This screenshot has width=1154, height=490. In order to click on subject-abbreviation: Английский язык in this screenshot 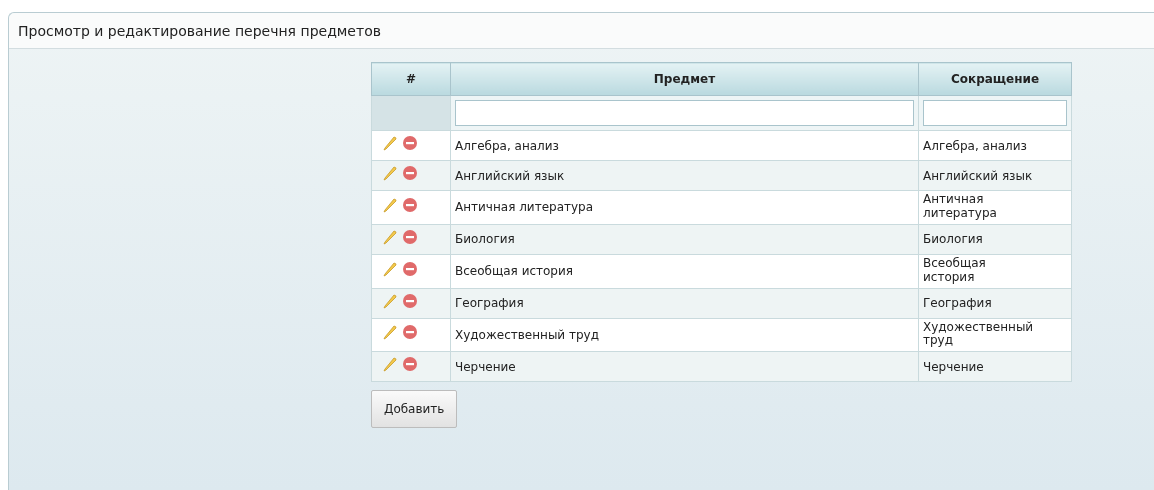, I will do `click(978, 176)`.